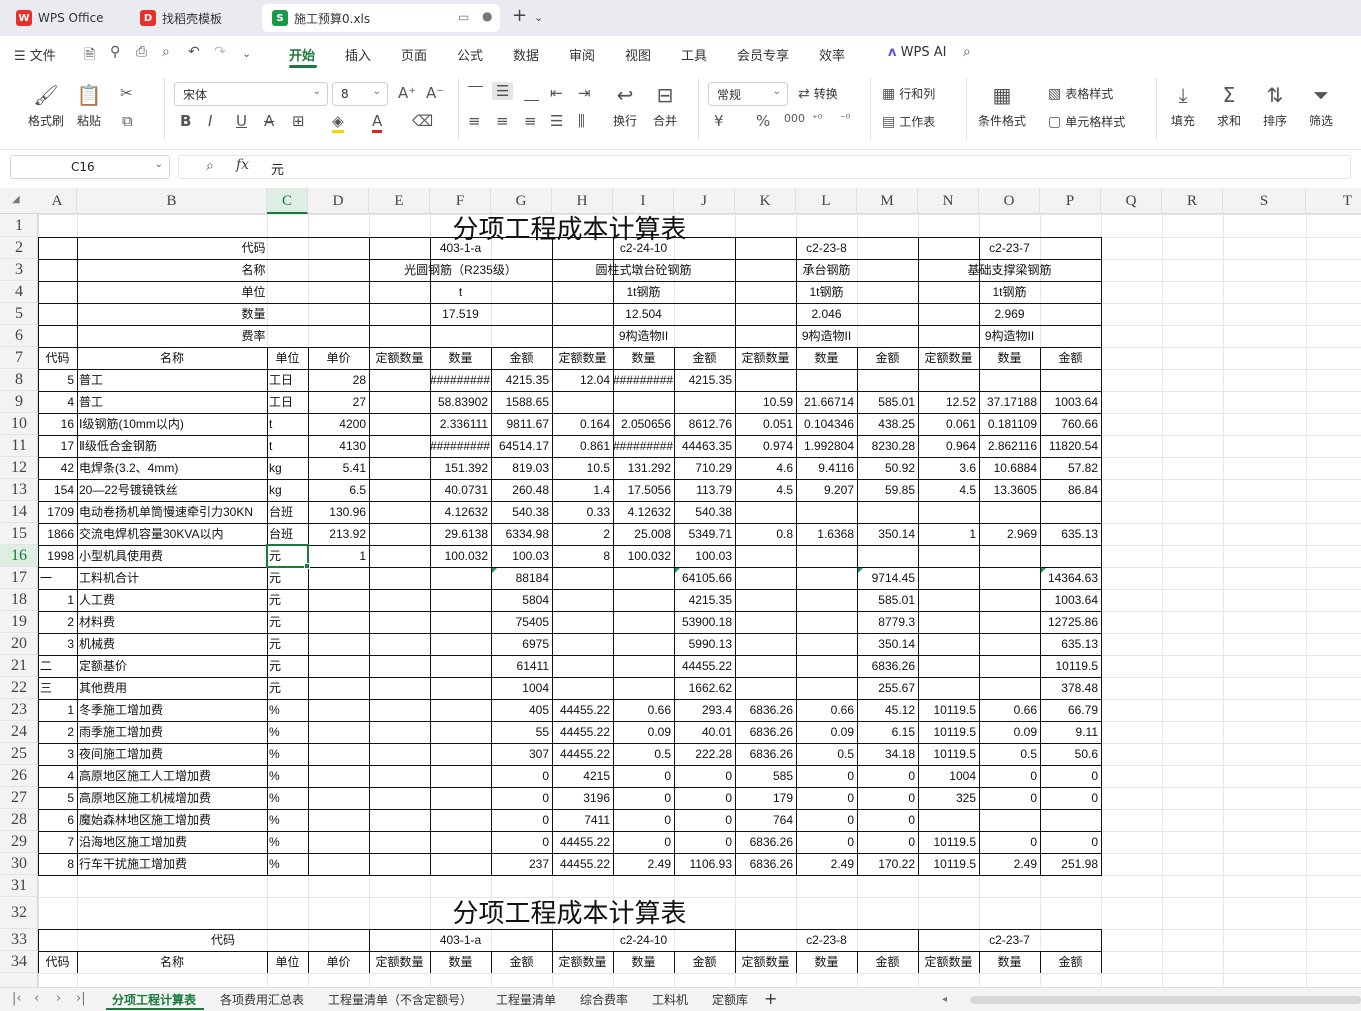 The height and width of the screenshot is (1011, 1361). Describe the element at coordinates (521, 402) in the screenshot. I see `data-cell: 1588.65` at that location.